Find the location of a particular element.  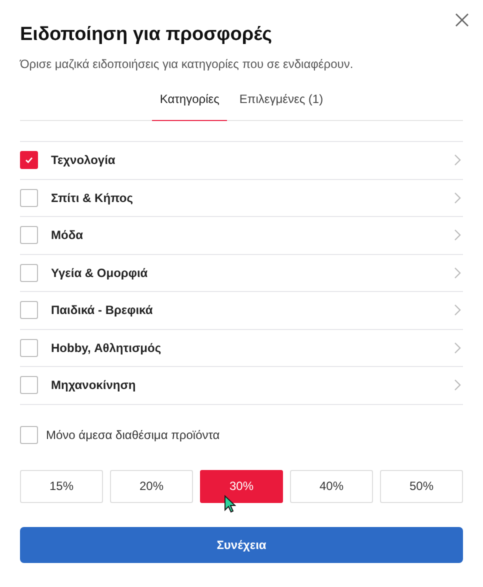

dialog-title: Ειδοποίηση για προσφορές is located at coordinates (147, 35).